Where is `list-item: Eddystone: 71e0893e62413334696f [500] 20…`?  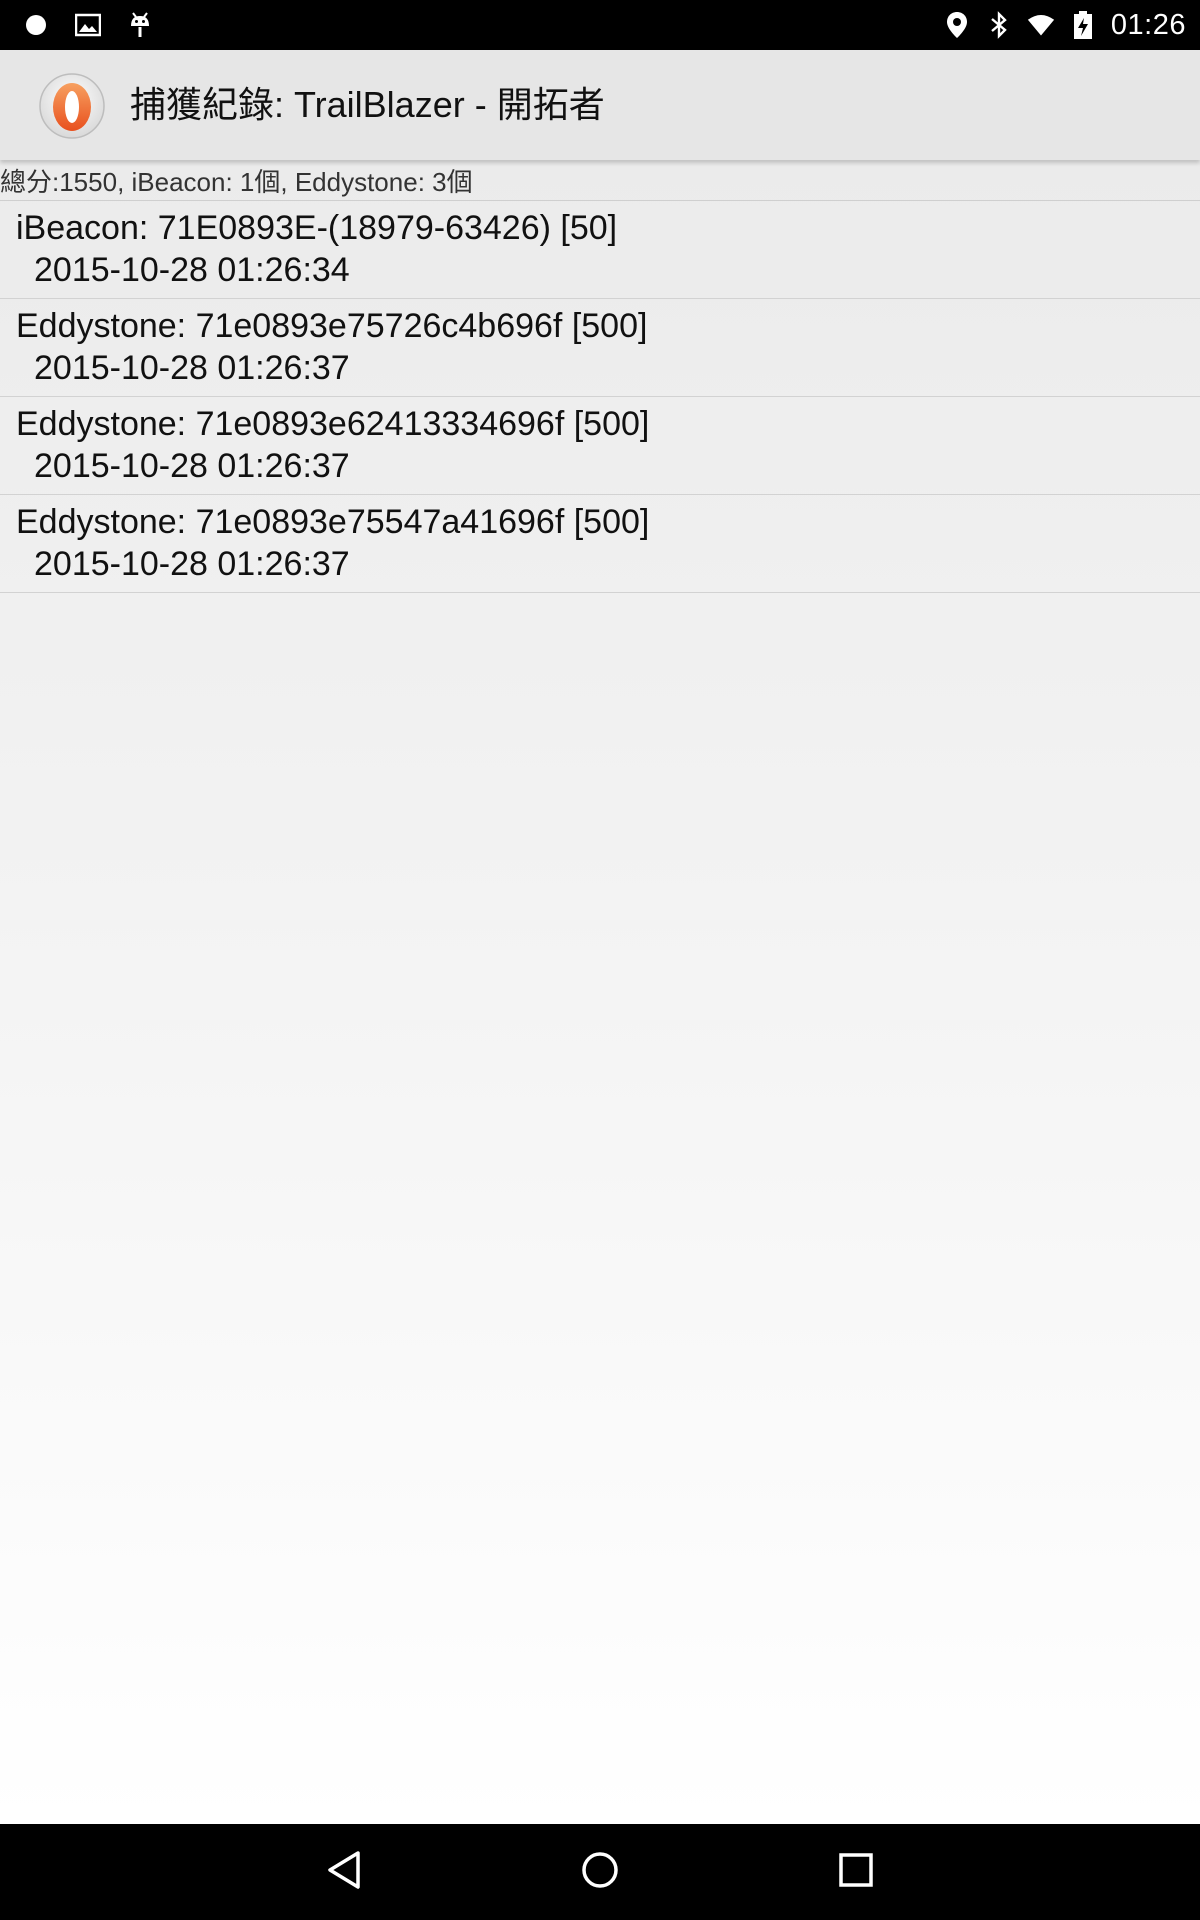
list-item: Eddystone: 71e0893e62413334696f [500] 20… is located at coordinates (600, 446).